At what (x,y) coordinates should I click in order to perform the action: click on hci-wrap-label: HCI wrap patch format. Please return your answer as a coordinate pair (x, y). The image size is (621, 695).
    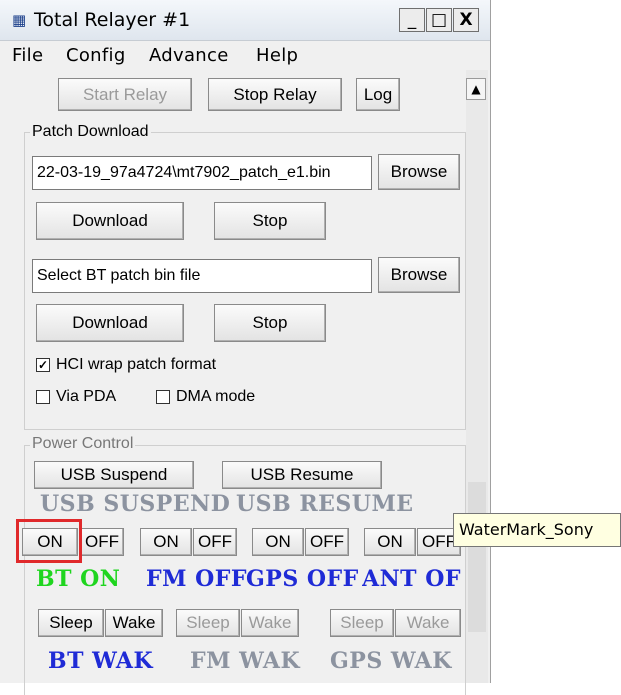
    Looking at the image, I should click on (136, 364).